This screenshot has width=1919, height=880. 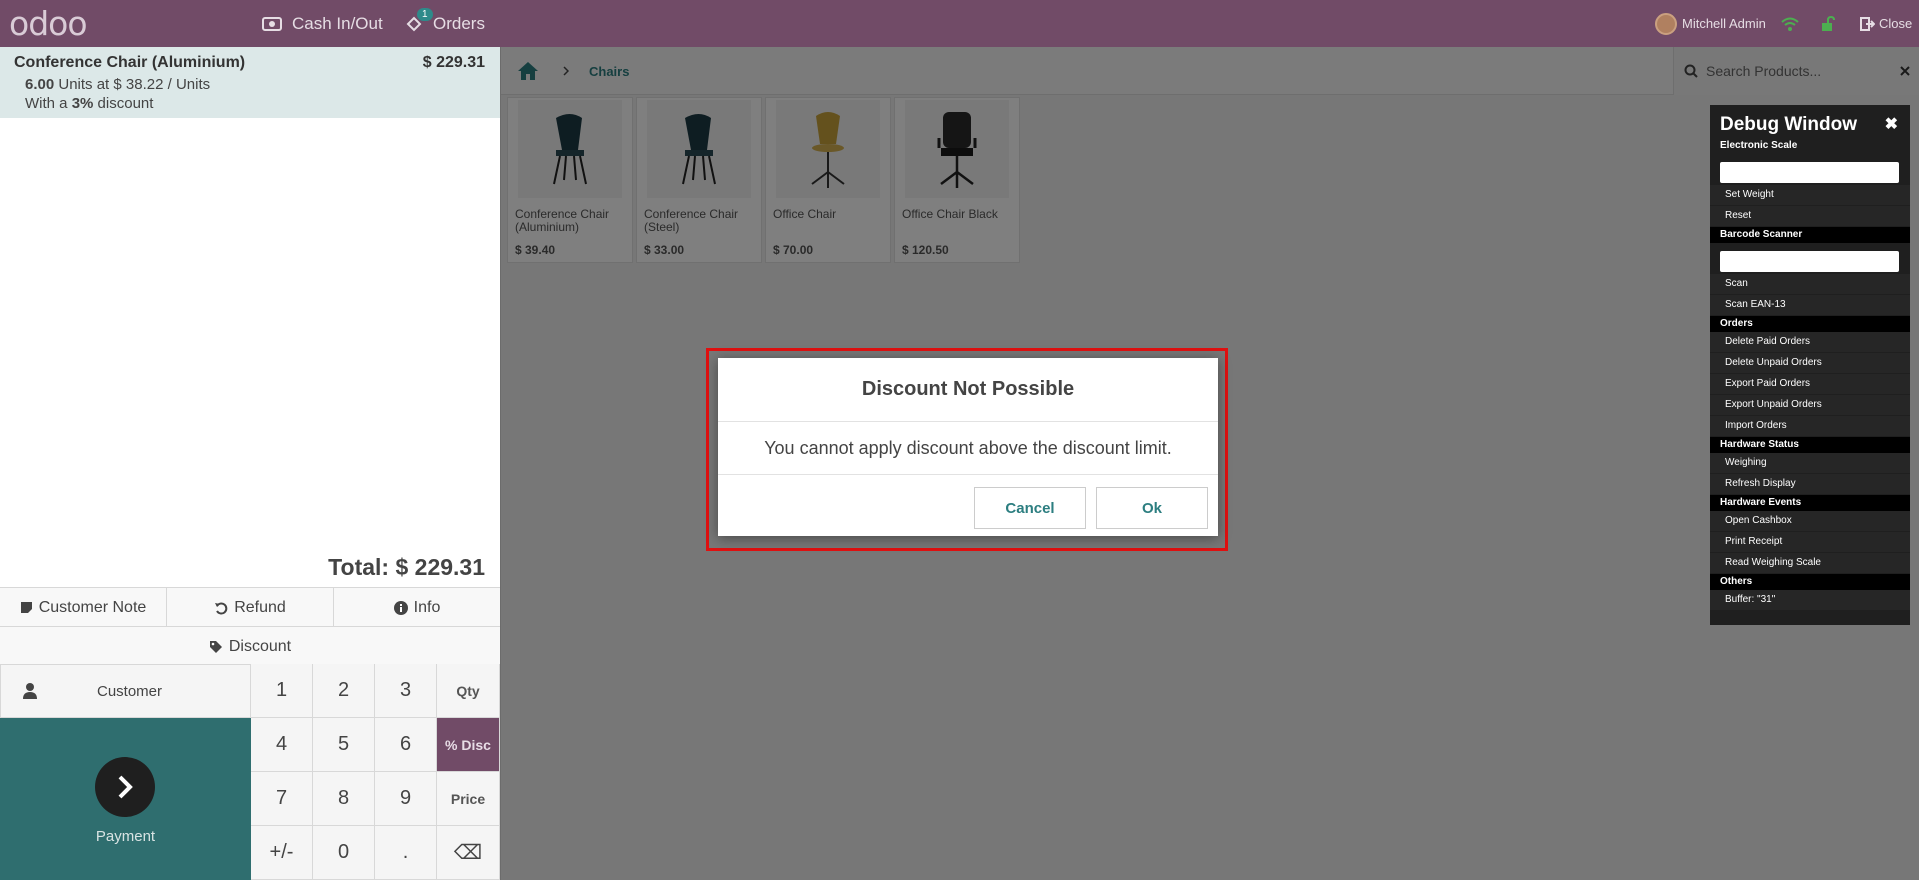 What do you see at coordinates (1867, 23) in the screenshot?
I see `sign-out-icon` at bounding box center [1867, 23].